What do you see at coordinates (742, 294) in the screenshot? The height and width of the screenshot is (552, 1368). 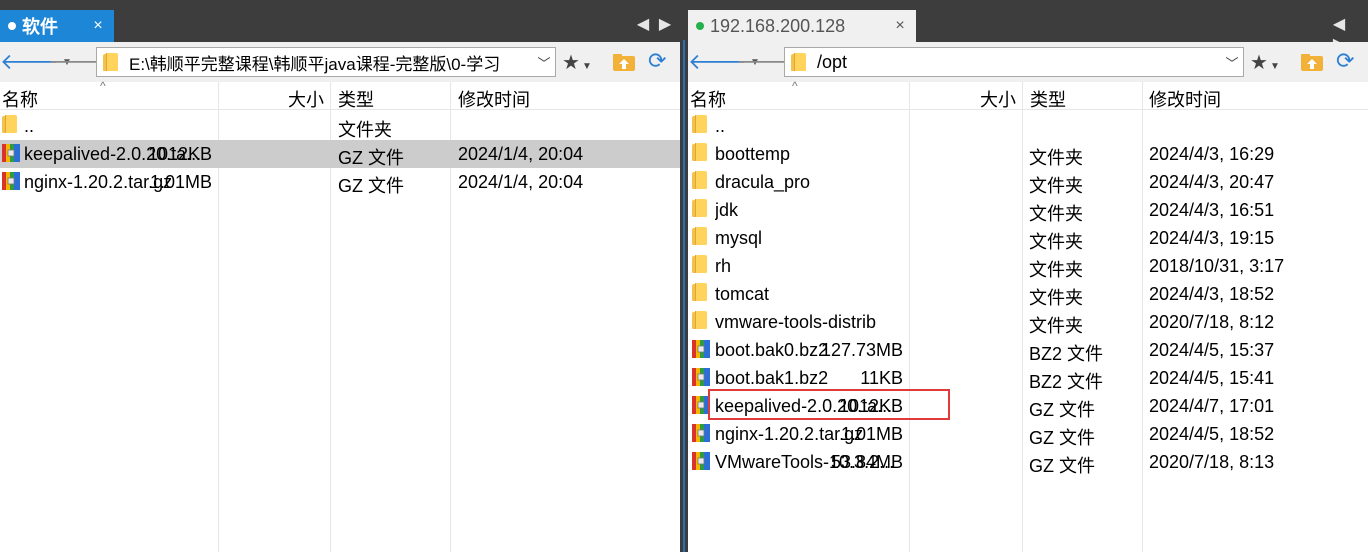 I see `file-name: tomcat` at bounding box center [742, 294].